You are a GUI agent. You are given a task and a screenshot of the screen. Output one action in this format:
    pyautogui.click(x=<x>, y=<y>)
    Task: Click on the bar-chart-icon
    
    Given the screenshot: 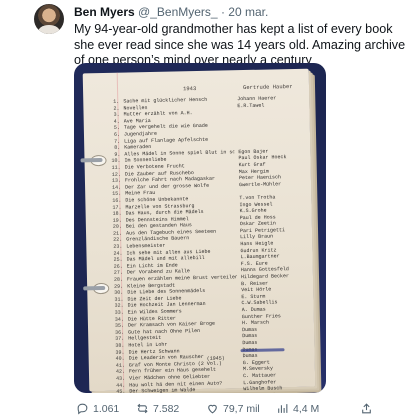 What is the action you would take?
    pyautogui.click(x=283, y=408)
    